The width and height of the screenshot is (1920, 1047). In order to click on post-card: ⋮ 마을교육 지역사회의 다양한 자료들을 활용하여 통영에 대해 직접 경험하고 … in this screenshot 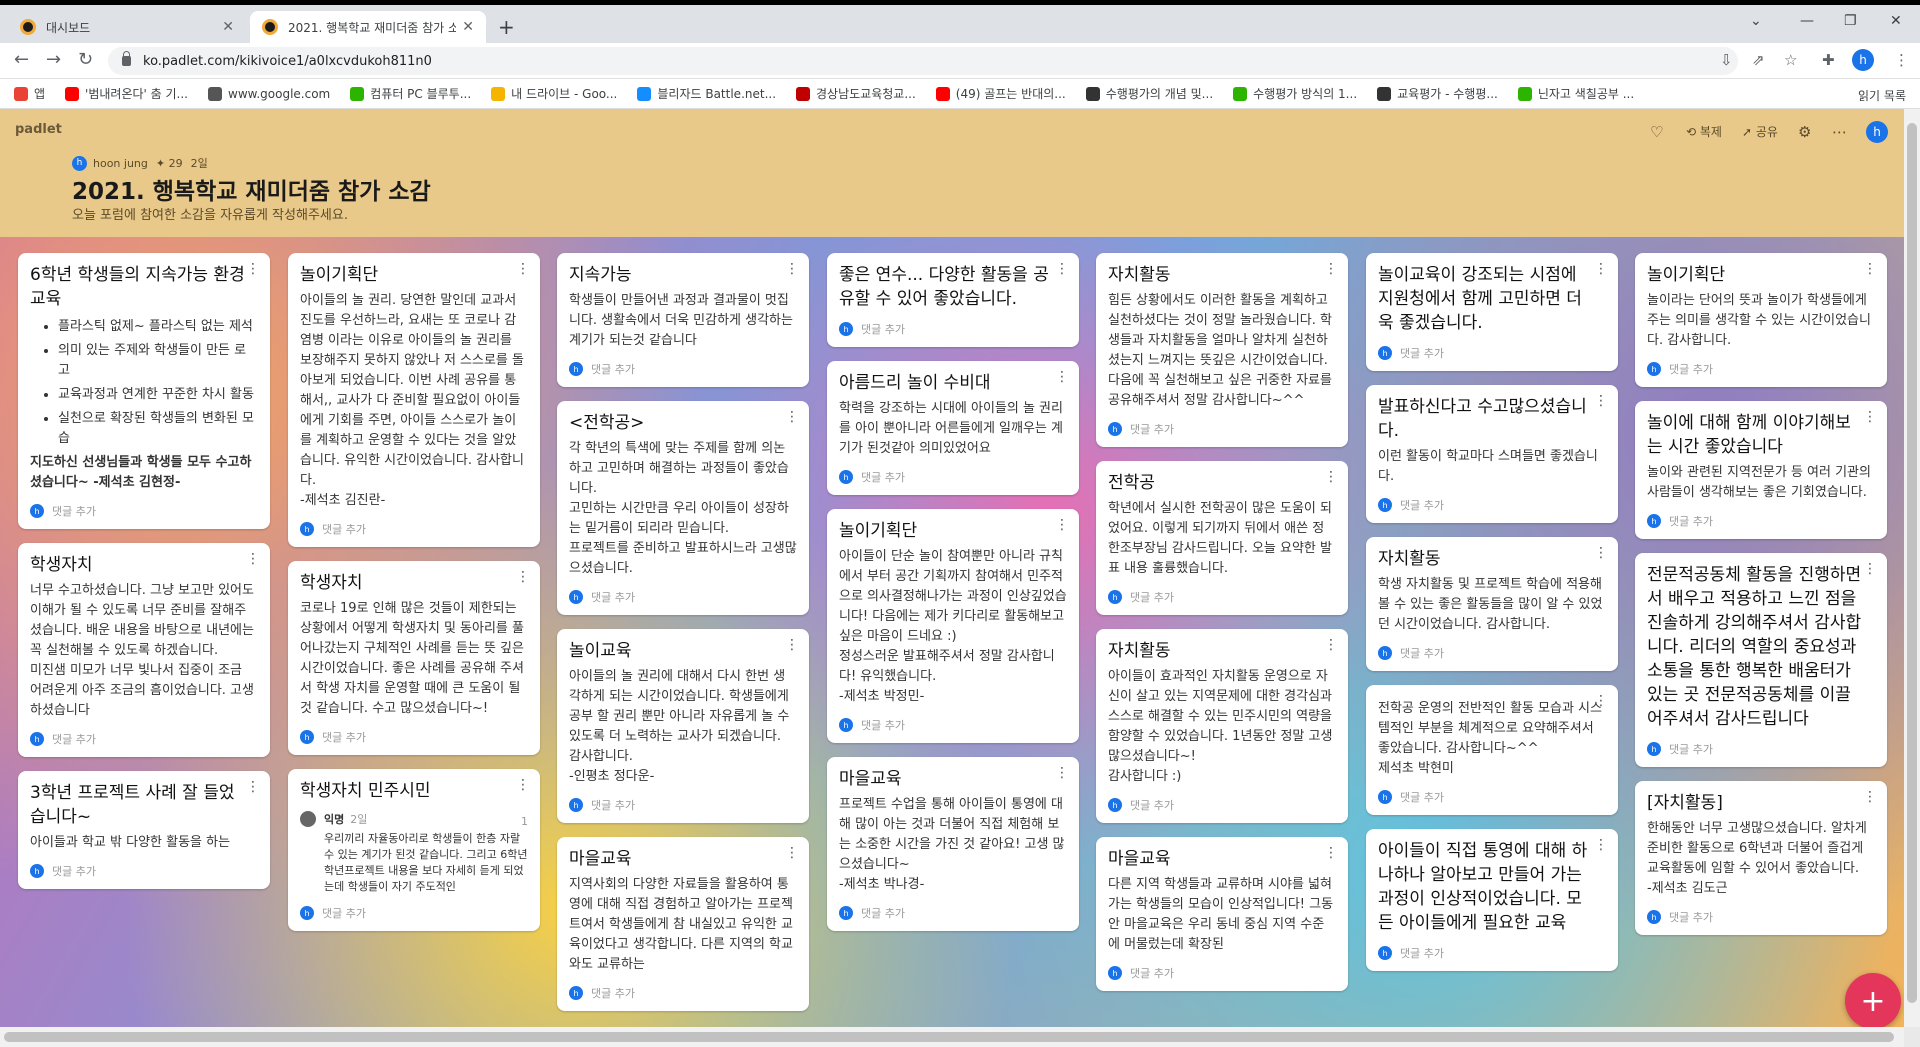, I will do `click(683, 924)`.